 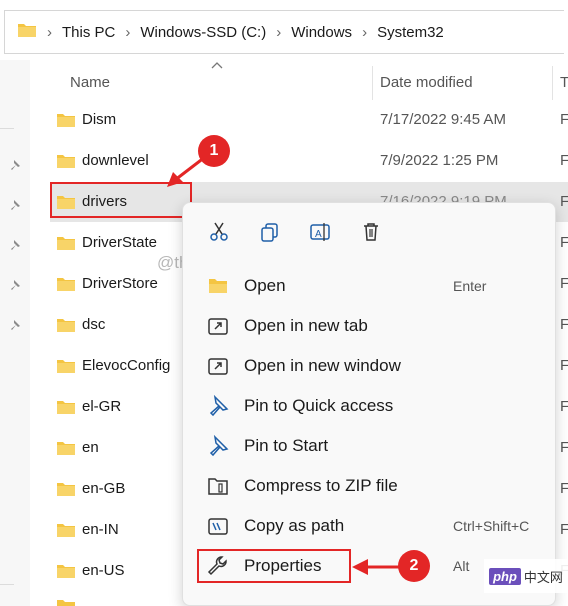 I want to click on menu-item-open: Open Enter, so click(x=369, y=286).